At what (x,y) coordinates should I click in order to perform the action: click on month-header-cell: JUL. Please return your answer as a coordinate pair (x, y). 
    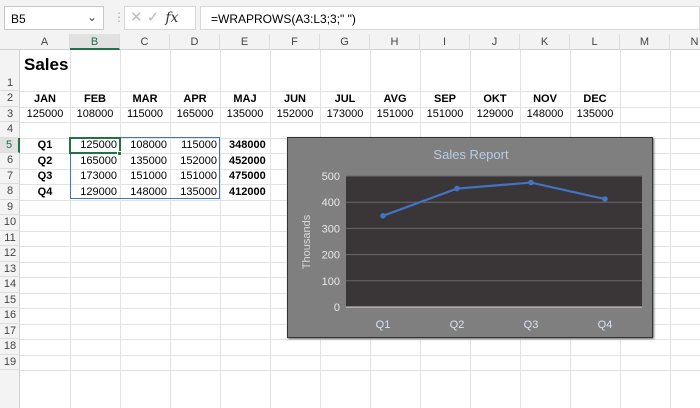
    Looking at the image, I should click on (345, 99).